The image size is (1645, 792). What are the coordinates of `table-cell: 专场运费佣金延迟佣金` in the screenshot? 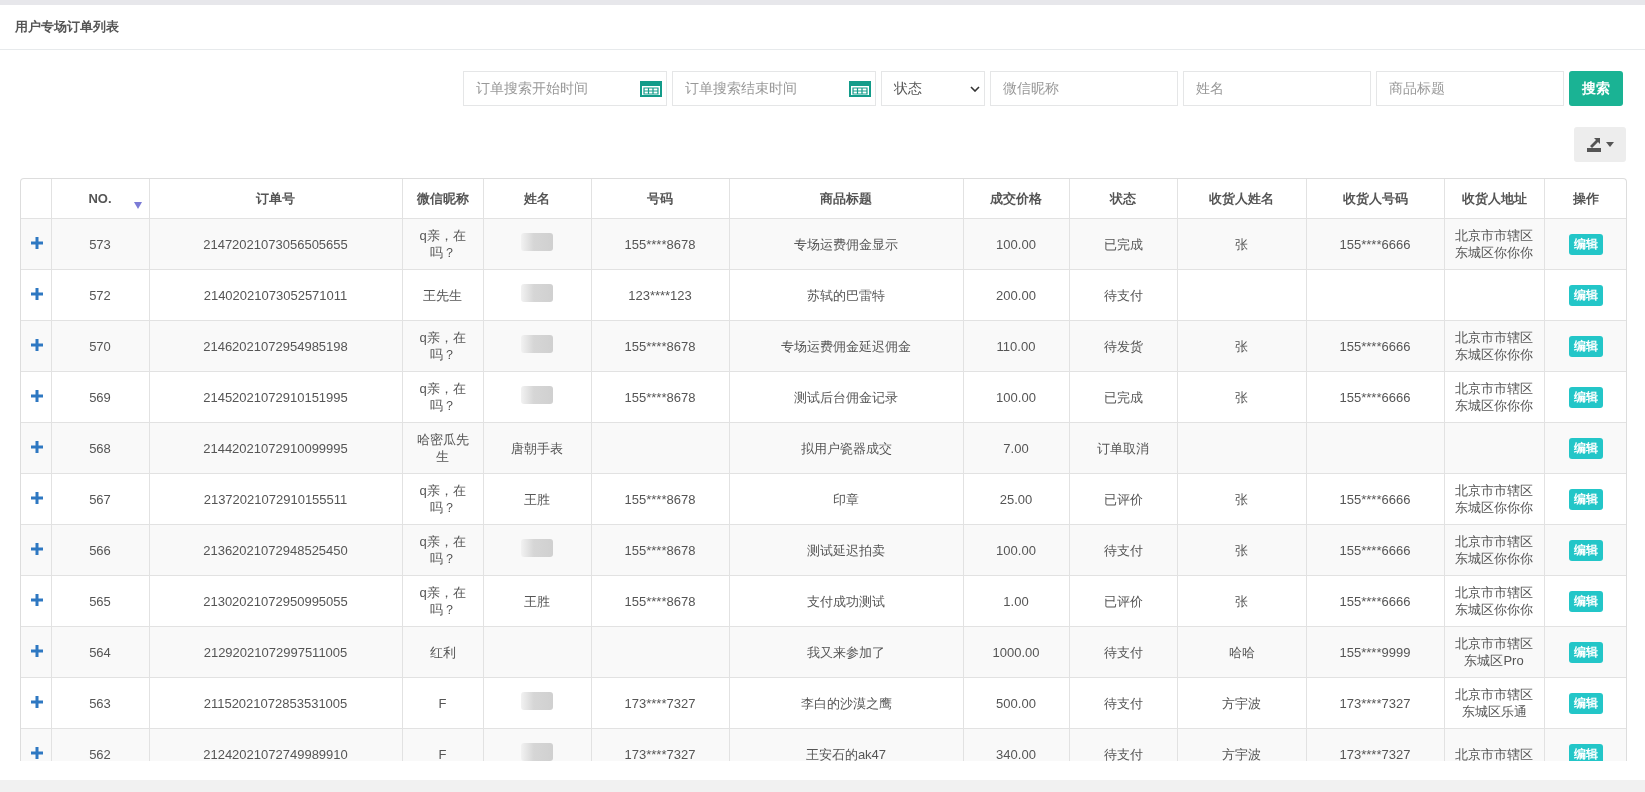 It's located at (846, 346).